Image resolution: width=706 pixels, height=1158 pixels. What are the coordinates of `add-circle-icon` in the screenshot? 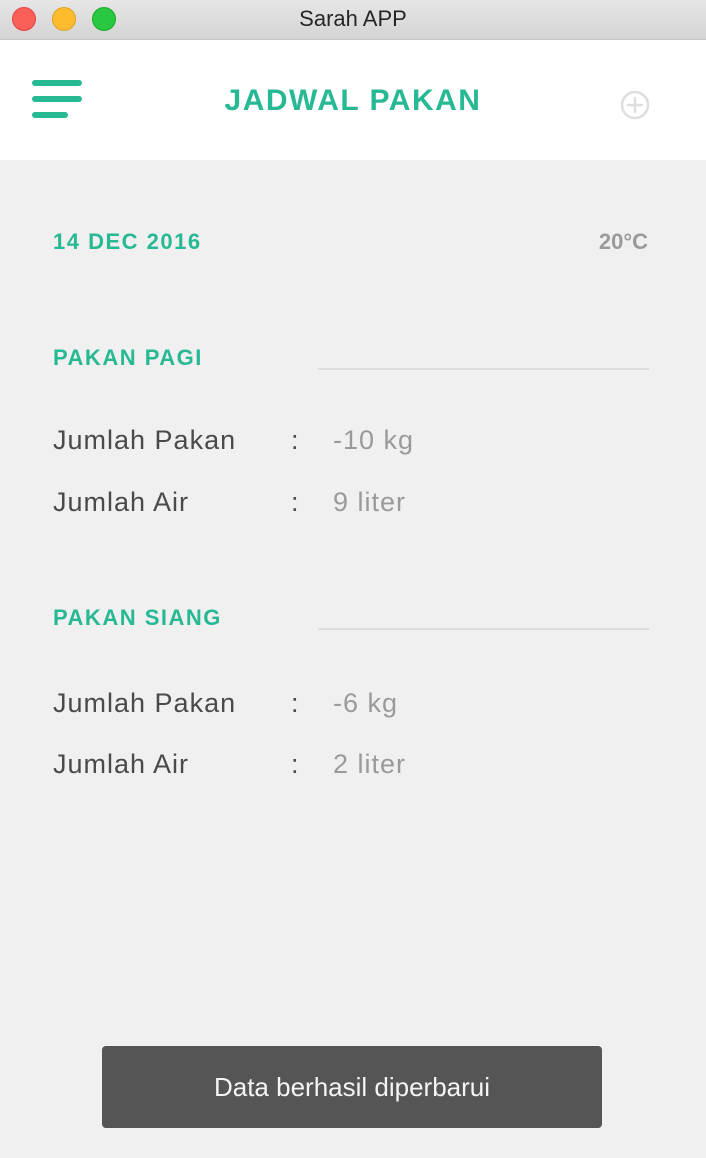 It's located at (635, 105).